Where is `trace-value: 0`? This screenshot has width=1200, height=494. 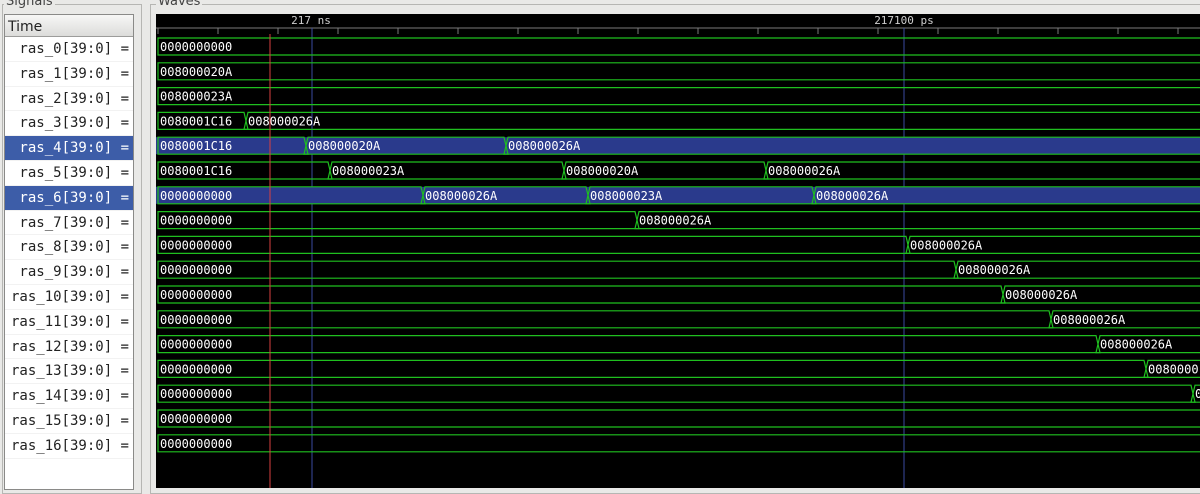
trace-value: 0 is located at coordinates (1197, 394).